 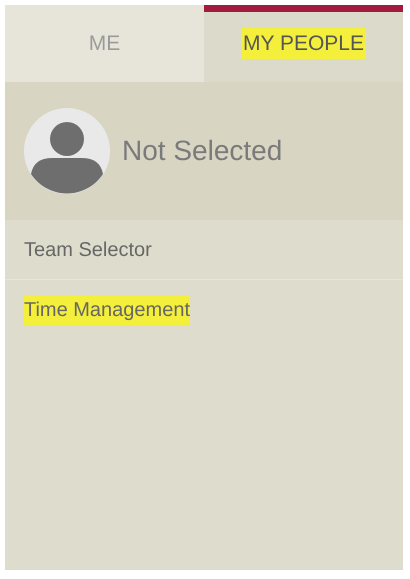 What do you see at coordinates (107, 310) in the screenshot?
I see `menu-item: Time Management` at bounding box center [107, 310].